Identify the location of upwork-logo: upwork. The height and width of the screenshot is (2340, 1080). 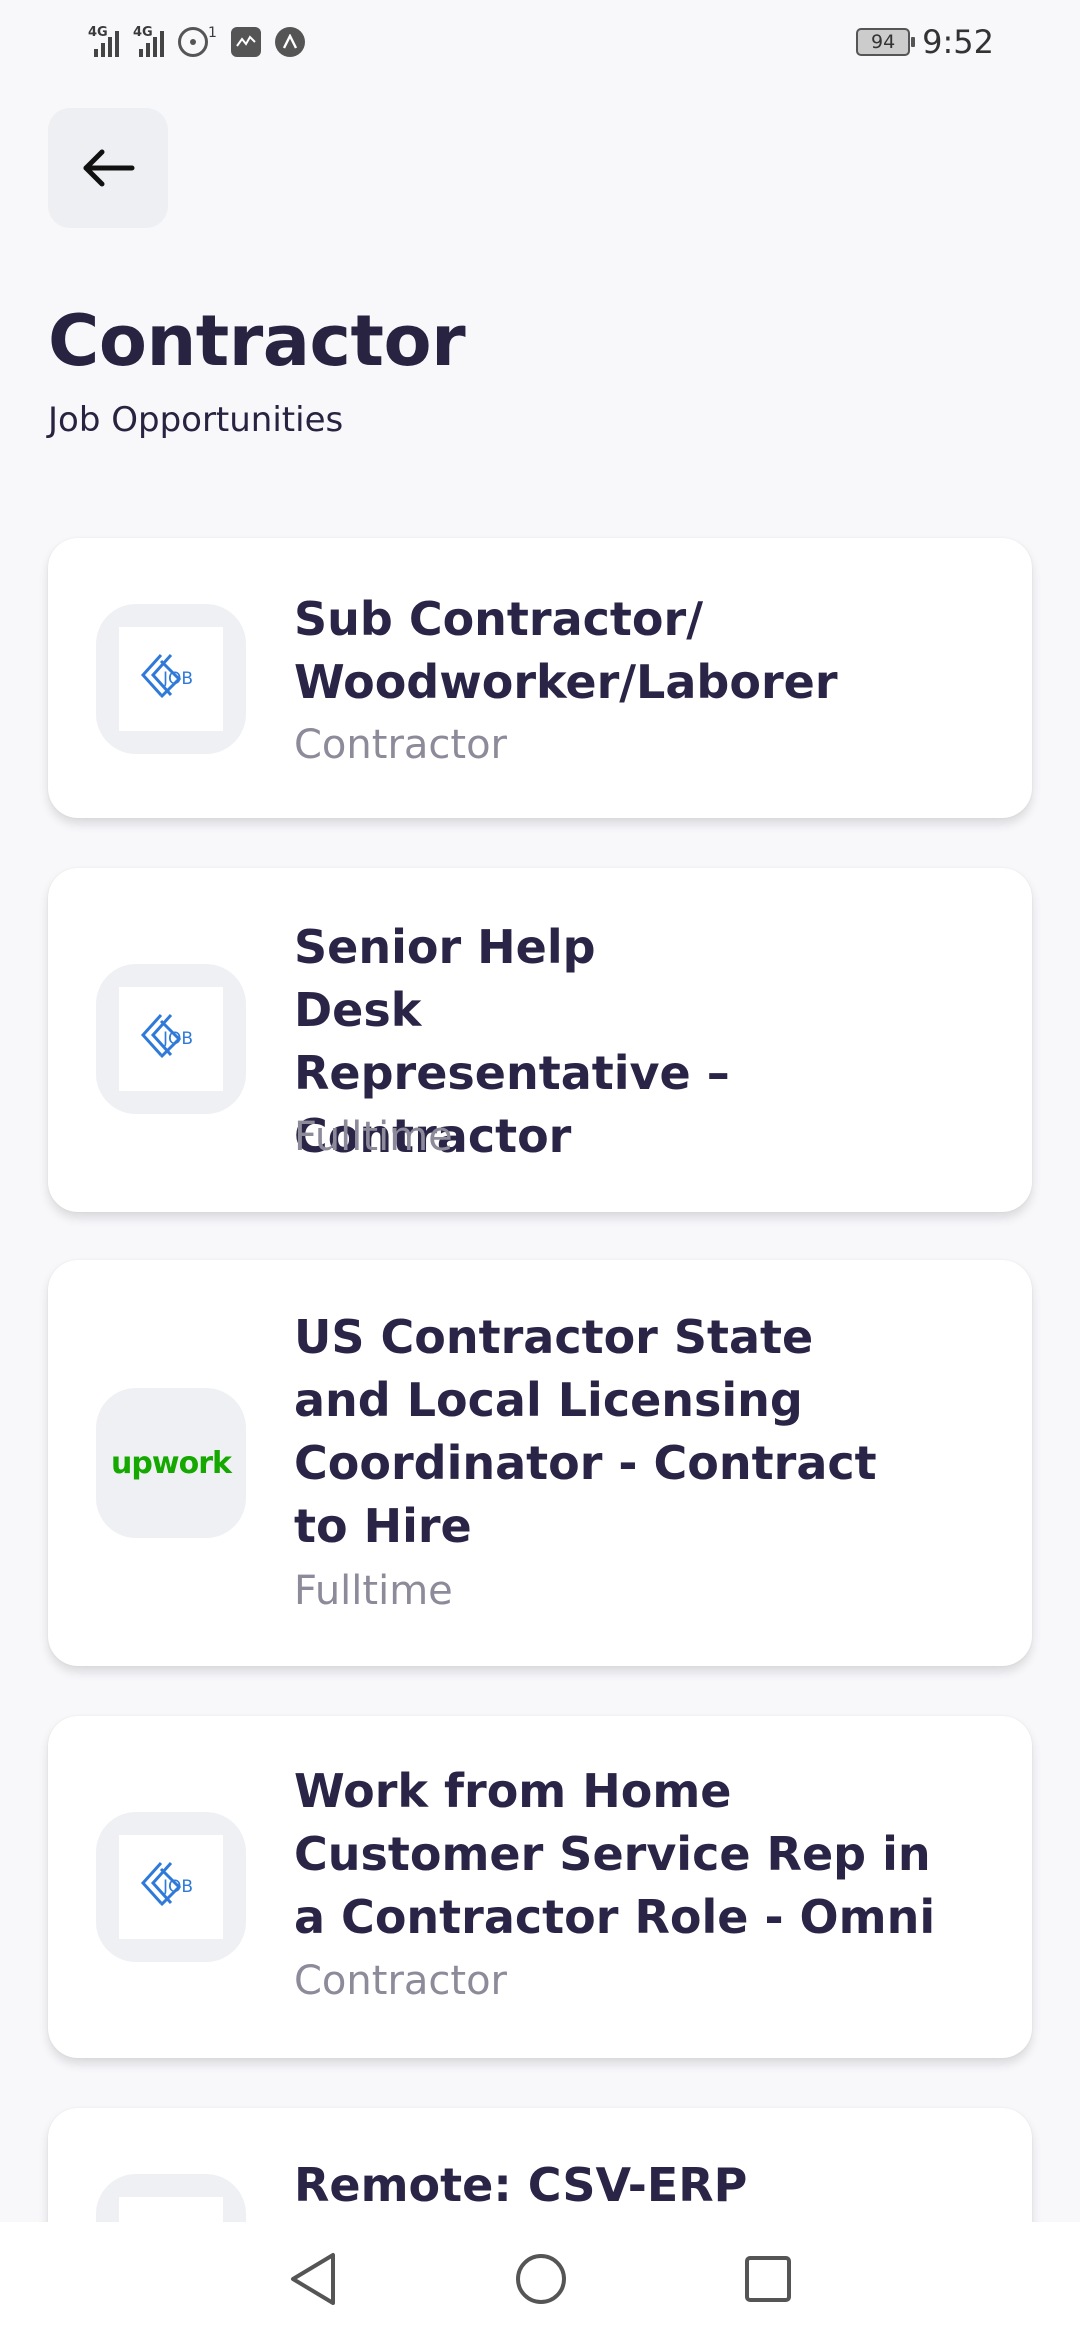
(171, 1463).